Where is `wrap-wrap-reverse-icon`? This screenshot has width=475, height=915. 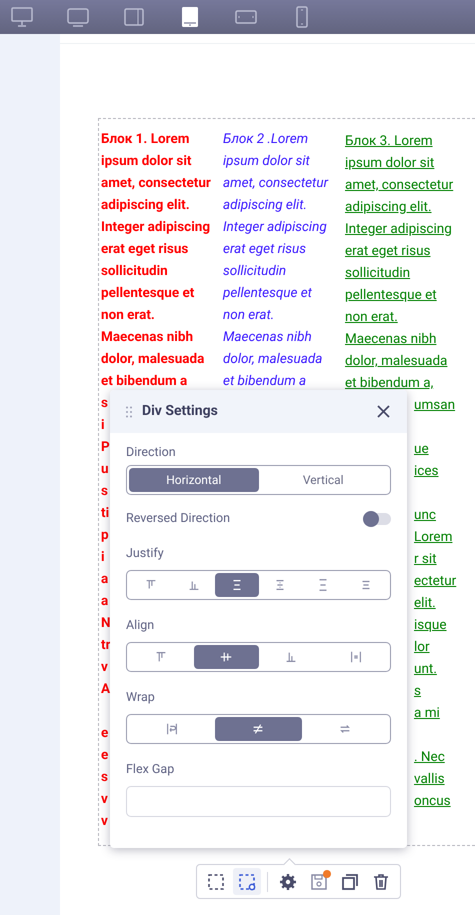 wrap-wrap-reverse-icon is located at coordinates (345, 729).